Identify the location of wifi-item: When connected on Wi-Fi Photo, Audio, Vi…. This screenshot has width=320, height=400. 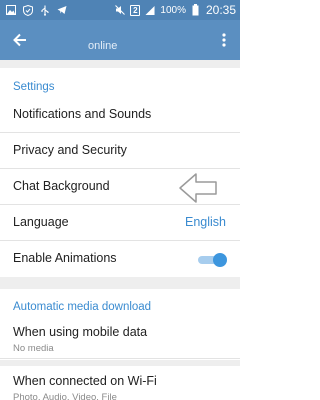
(120, 383).